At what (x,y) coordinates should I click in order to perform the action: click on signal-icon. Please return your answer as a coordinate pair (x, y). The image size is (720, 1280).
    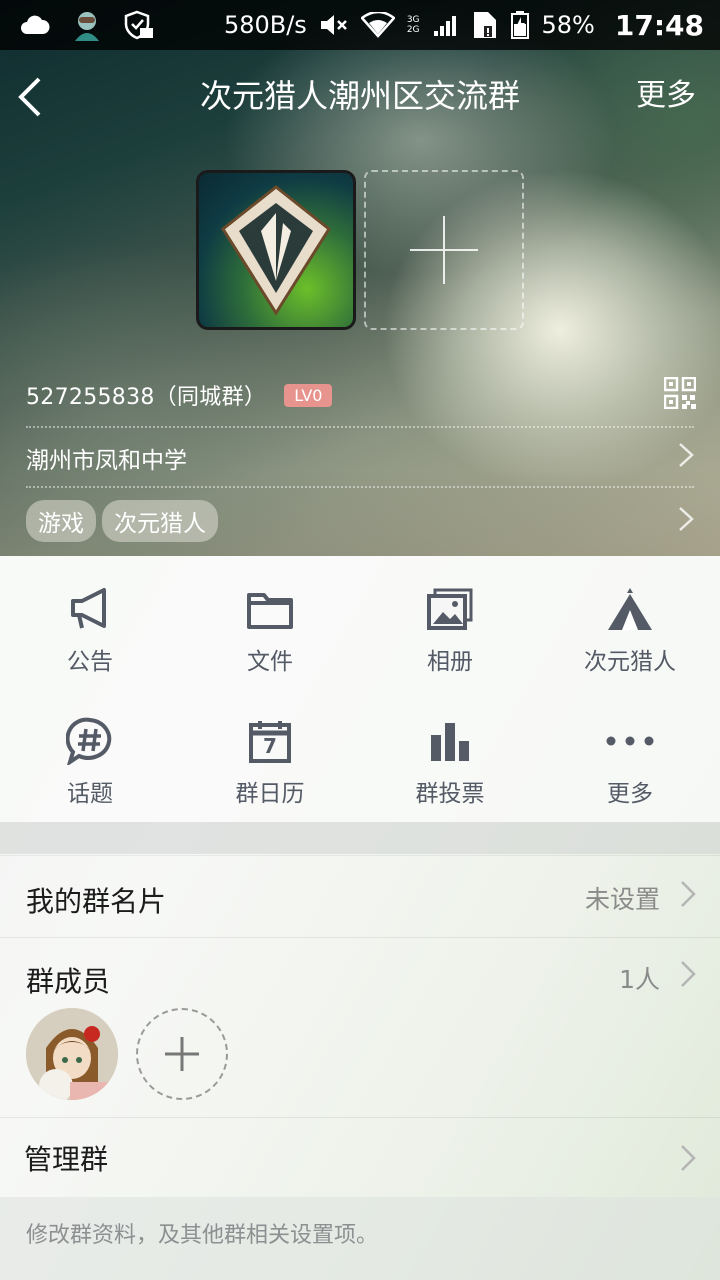
    Looking at the image, I should click on (446, 25).